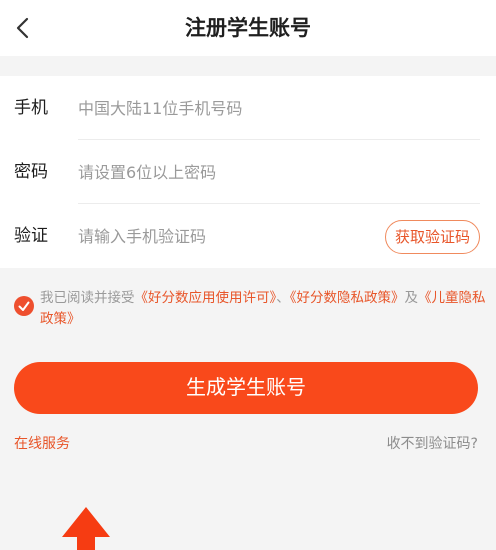 The height and width of the screenshot is (550, 496). What do you see at coordinates (263, 309) in the screenshot?
I see `agreement-text: 我已阅读并接受《好分数应用使用许可》、《好分数隐私政策》及《儿童隐私政策》` at bounding box center [263, 309].